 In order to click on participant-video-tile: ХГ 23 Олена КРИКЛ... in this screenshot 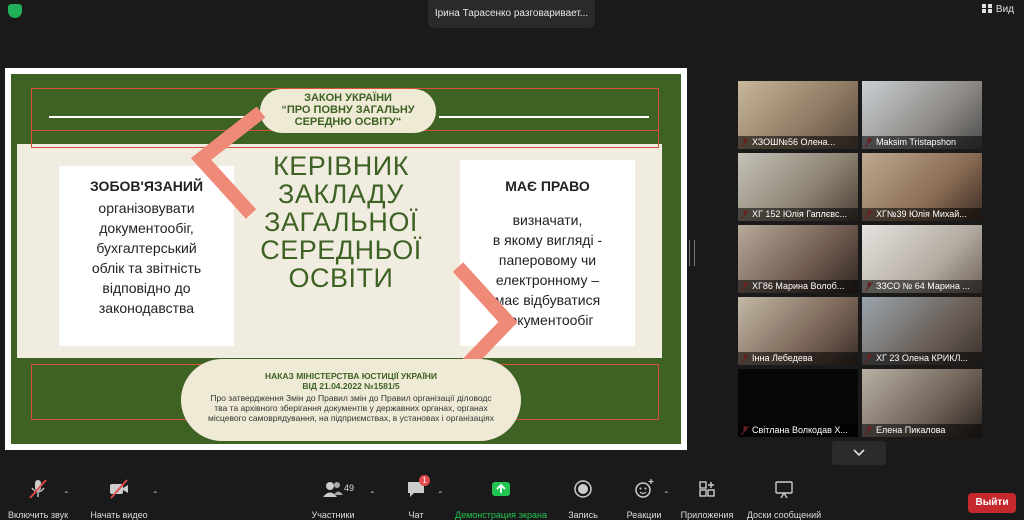, I will do `click(922, 331)`.